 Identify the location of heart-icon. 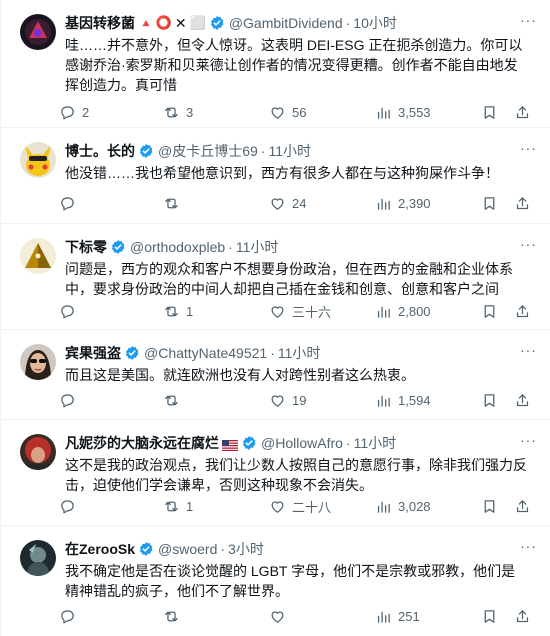
(277, 311).